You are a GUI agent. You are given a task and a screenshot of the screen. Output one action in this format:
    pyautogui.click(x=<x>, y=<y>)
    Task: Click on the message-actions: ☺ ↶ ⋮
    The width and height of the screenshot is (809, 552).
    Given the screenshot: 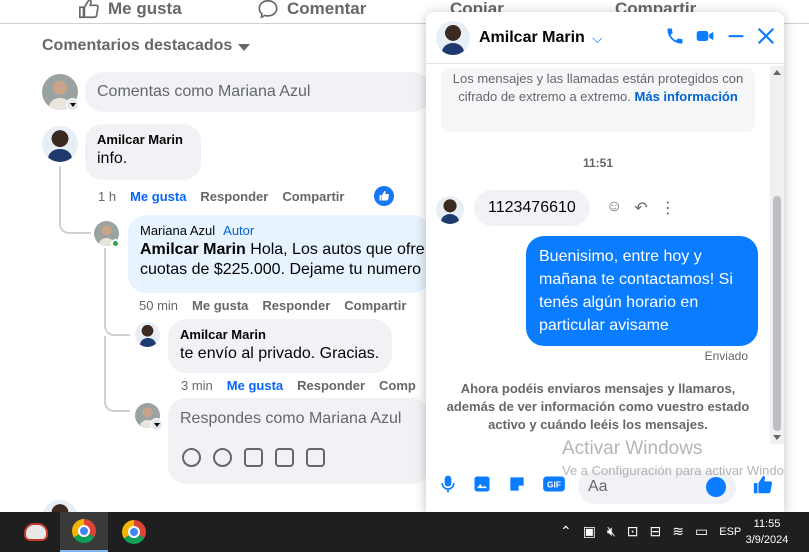 What is the action you would take?
    pyautogui.click(x=641, y=208)
    